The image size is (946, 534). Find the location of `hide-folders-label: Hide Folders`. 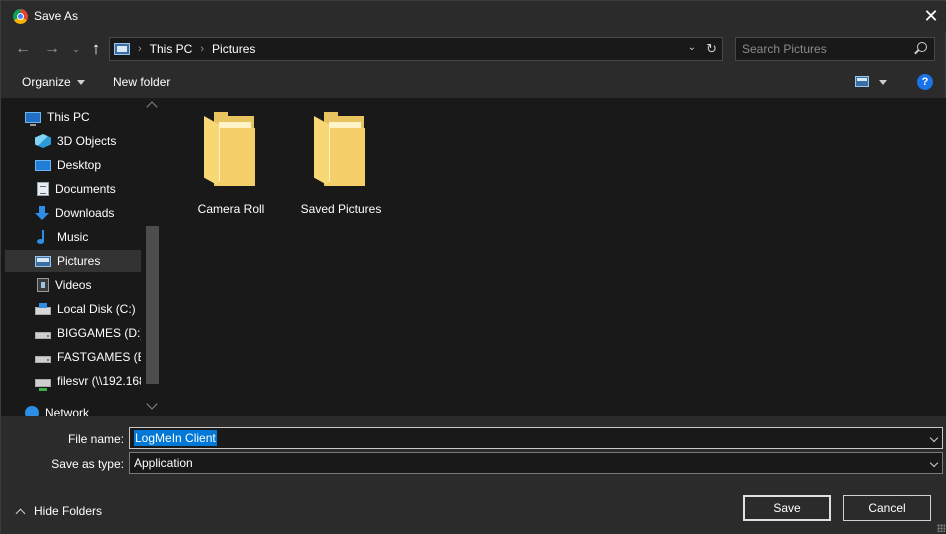

hide-folders-label: Hide Folders is located at coordinates (68, 511).